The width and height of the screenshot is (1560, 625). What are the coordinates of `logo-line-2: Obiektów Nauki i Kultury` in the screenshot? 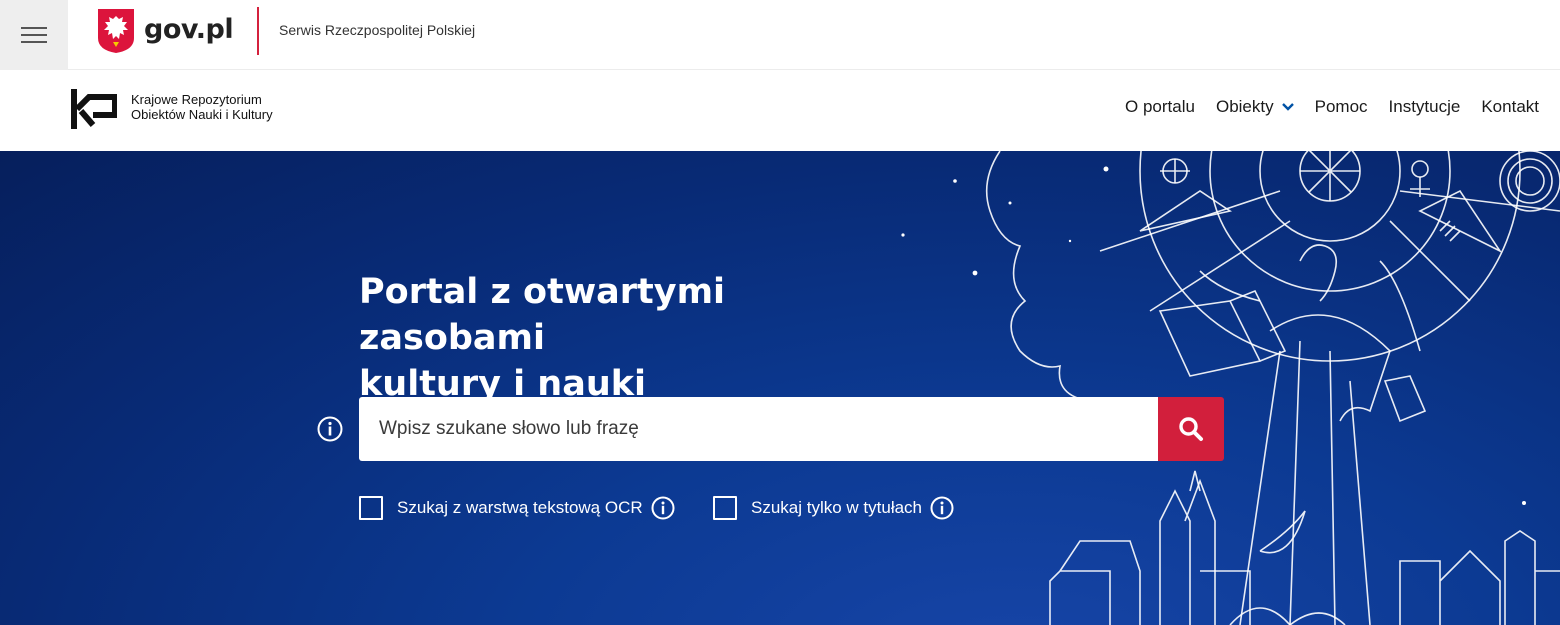 It's located at (202, 114).